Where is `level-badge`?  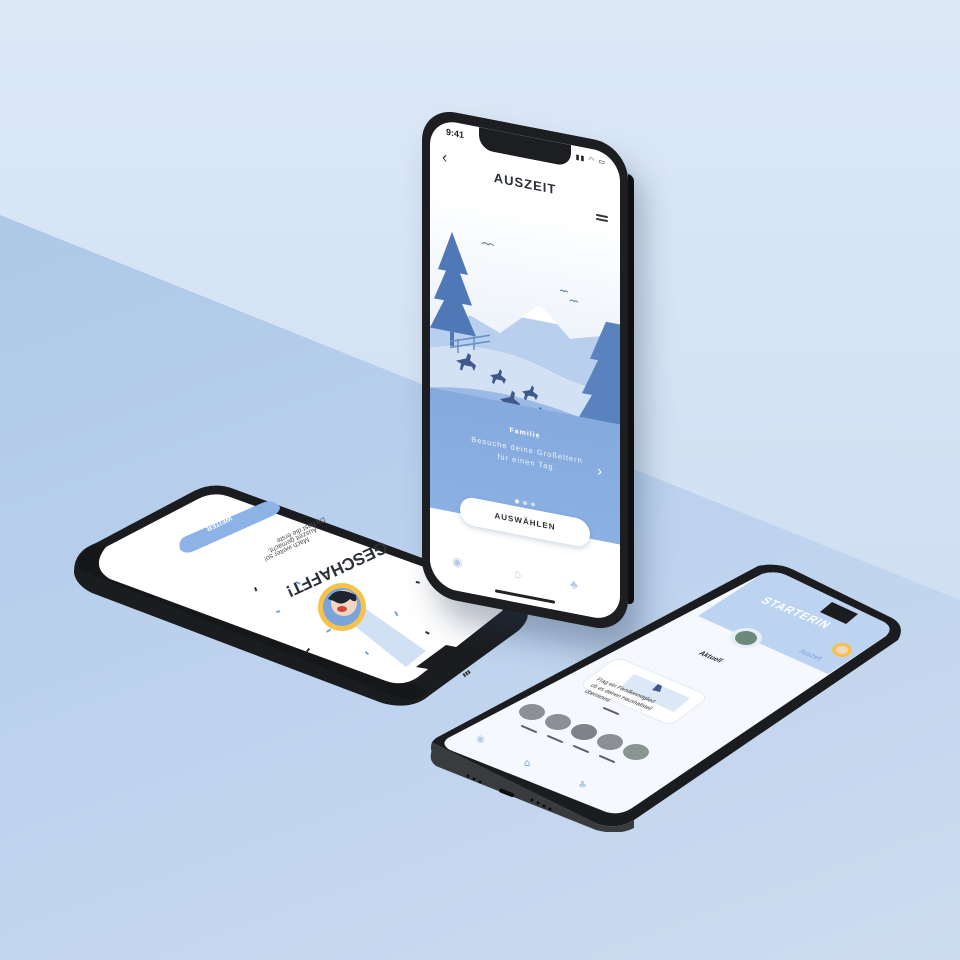
level-badge is located at coordinates (746, 638).